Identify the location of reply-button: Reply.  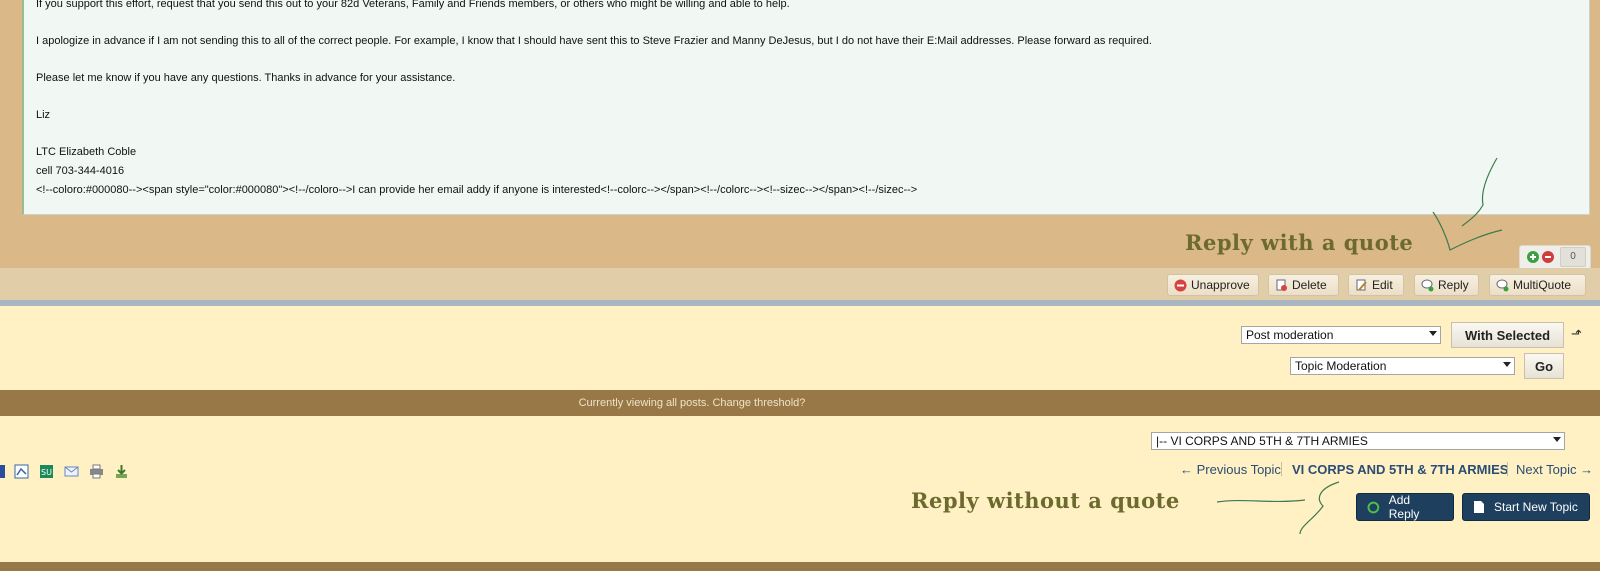
(1446, 285).